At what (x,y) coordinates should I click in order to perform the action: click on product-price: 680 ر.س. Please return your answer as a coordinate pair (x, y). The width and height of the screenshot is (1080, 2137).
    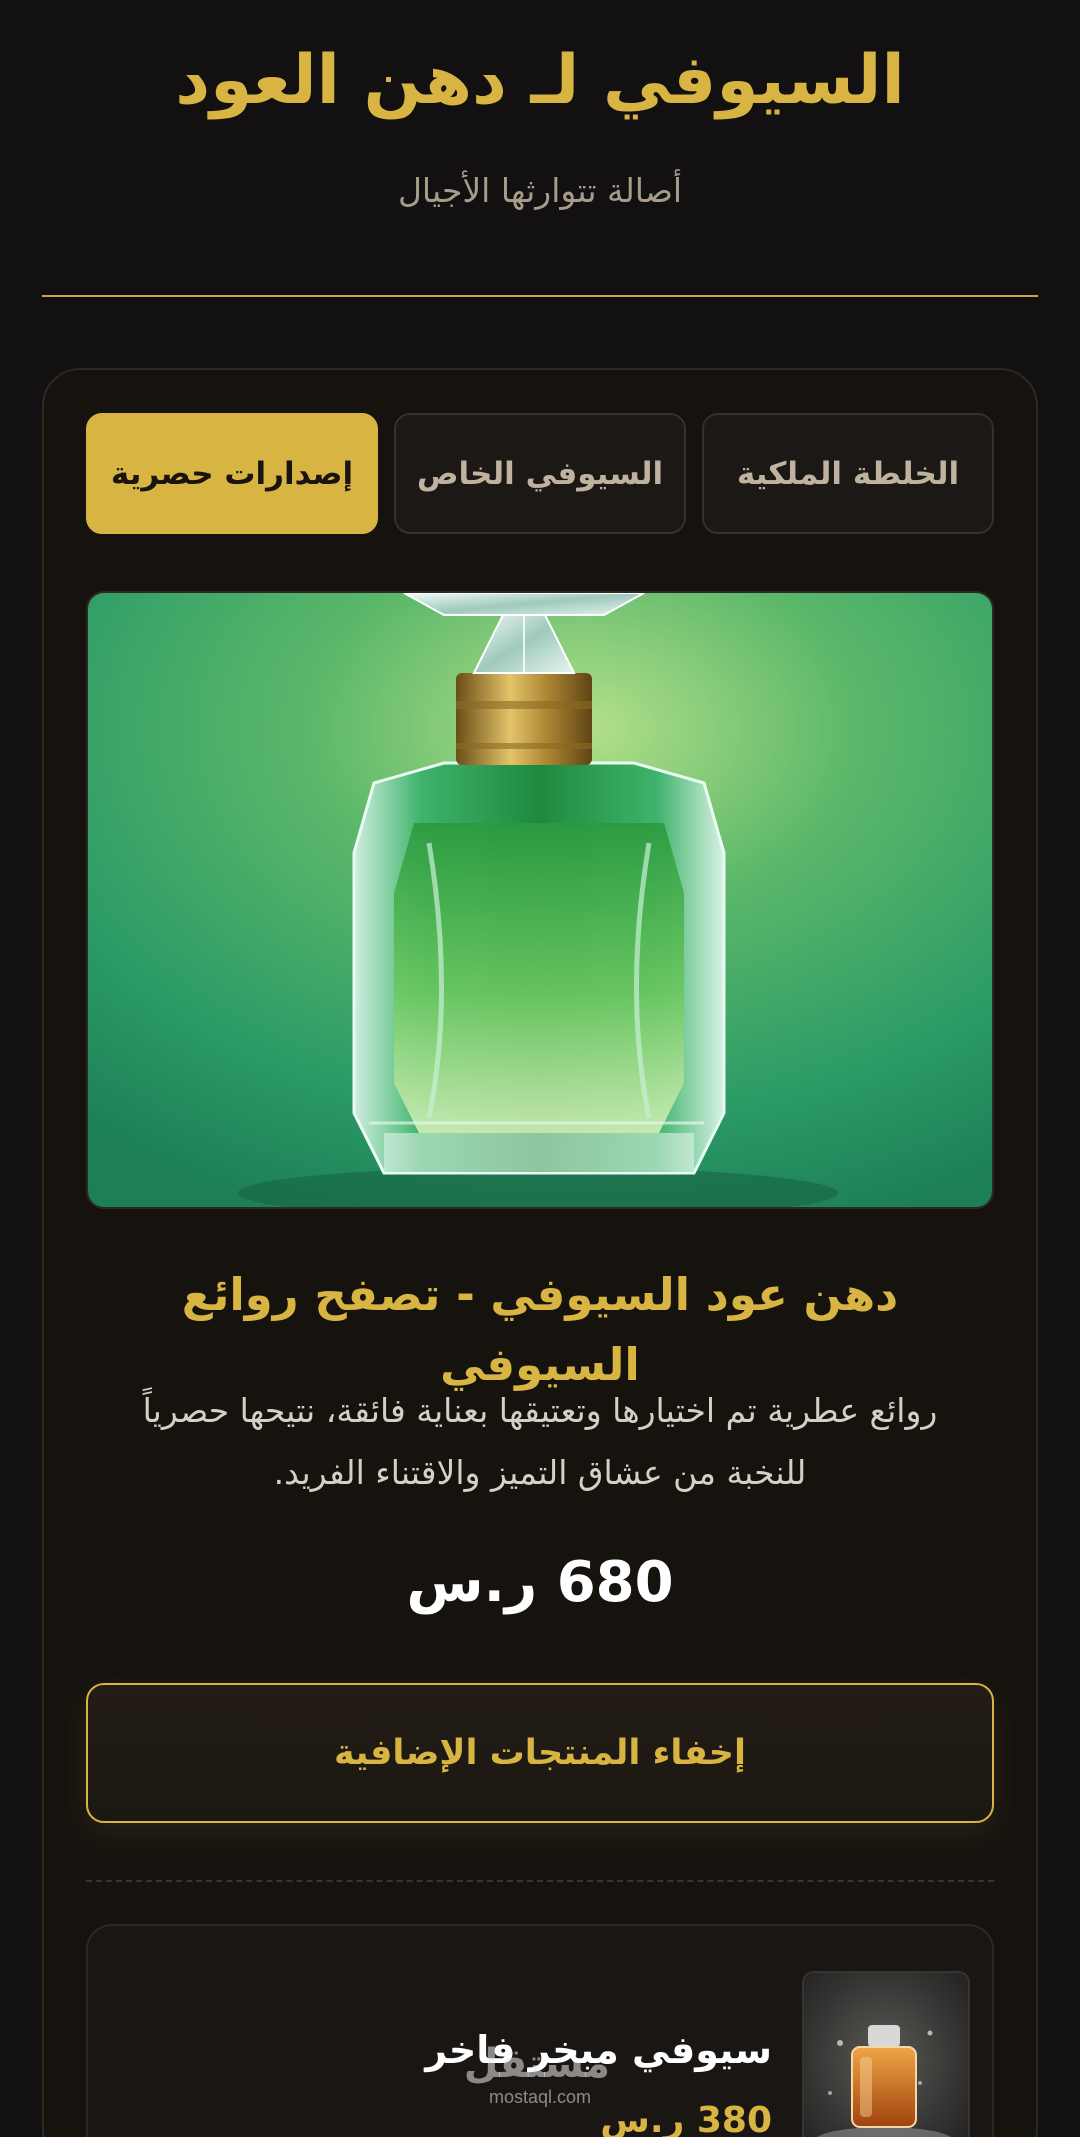
    Looking at the image, I should click on (540, 1583).